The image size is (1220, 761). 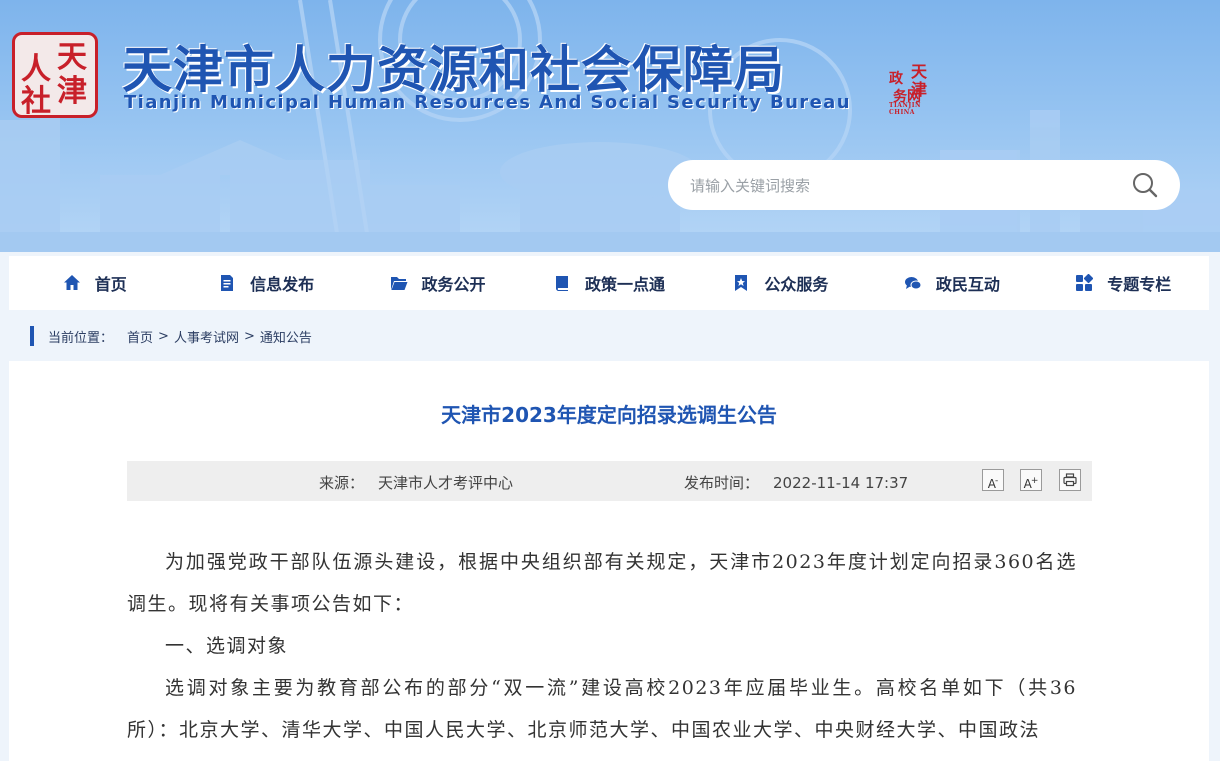 I want to click on tianjin-gov-stamp-logo: 天 政 津 务网 TIANJIN CHINA, so click(x=913, y=87).